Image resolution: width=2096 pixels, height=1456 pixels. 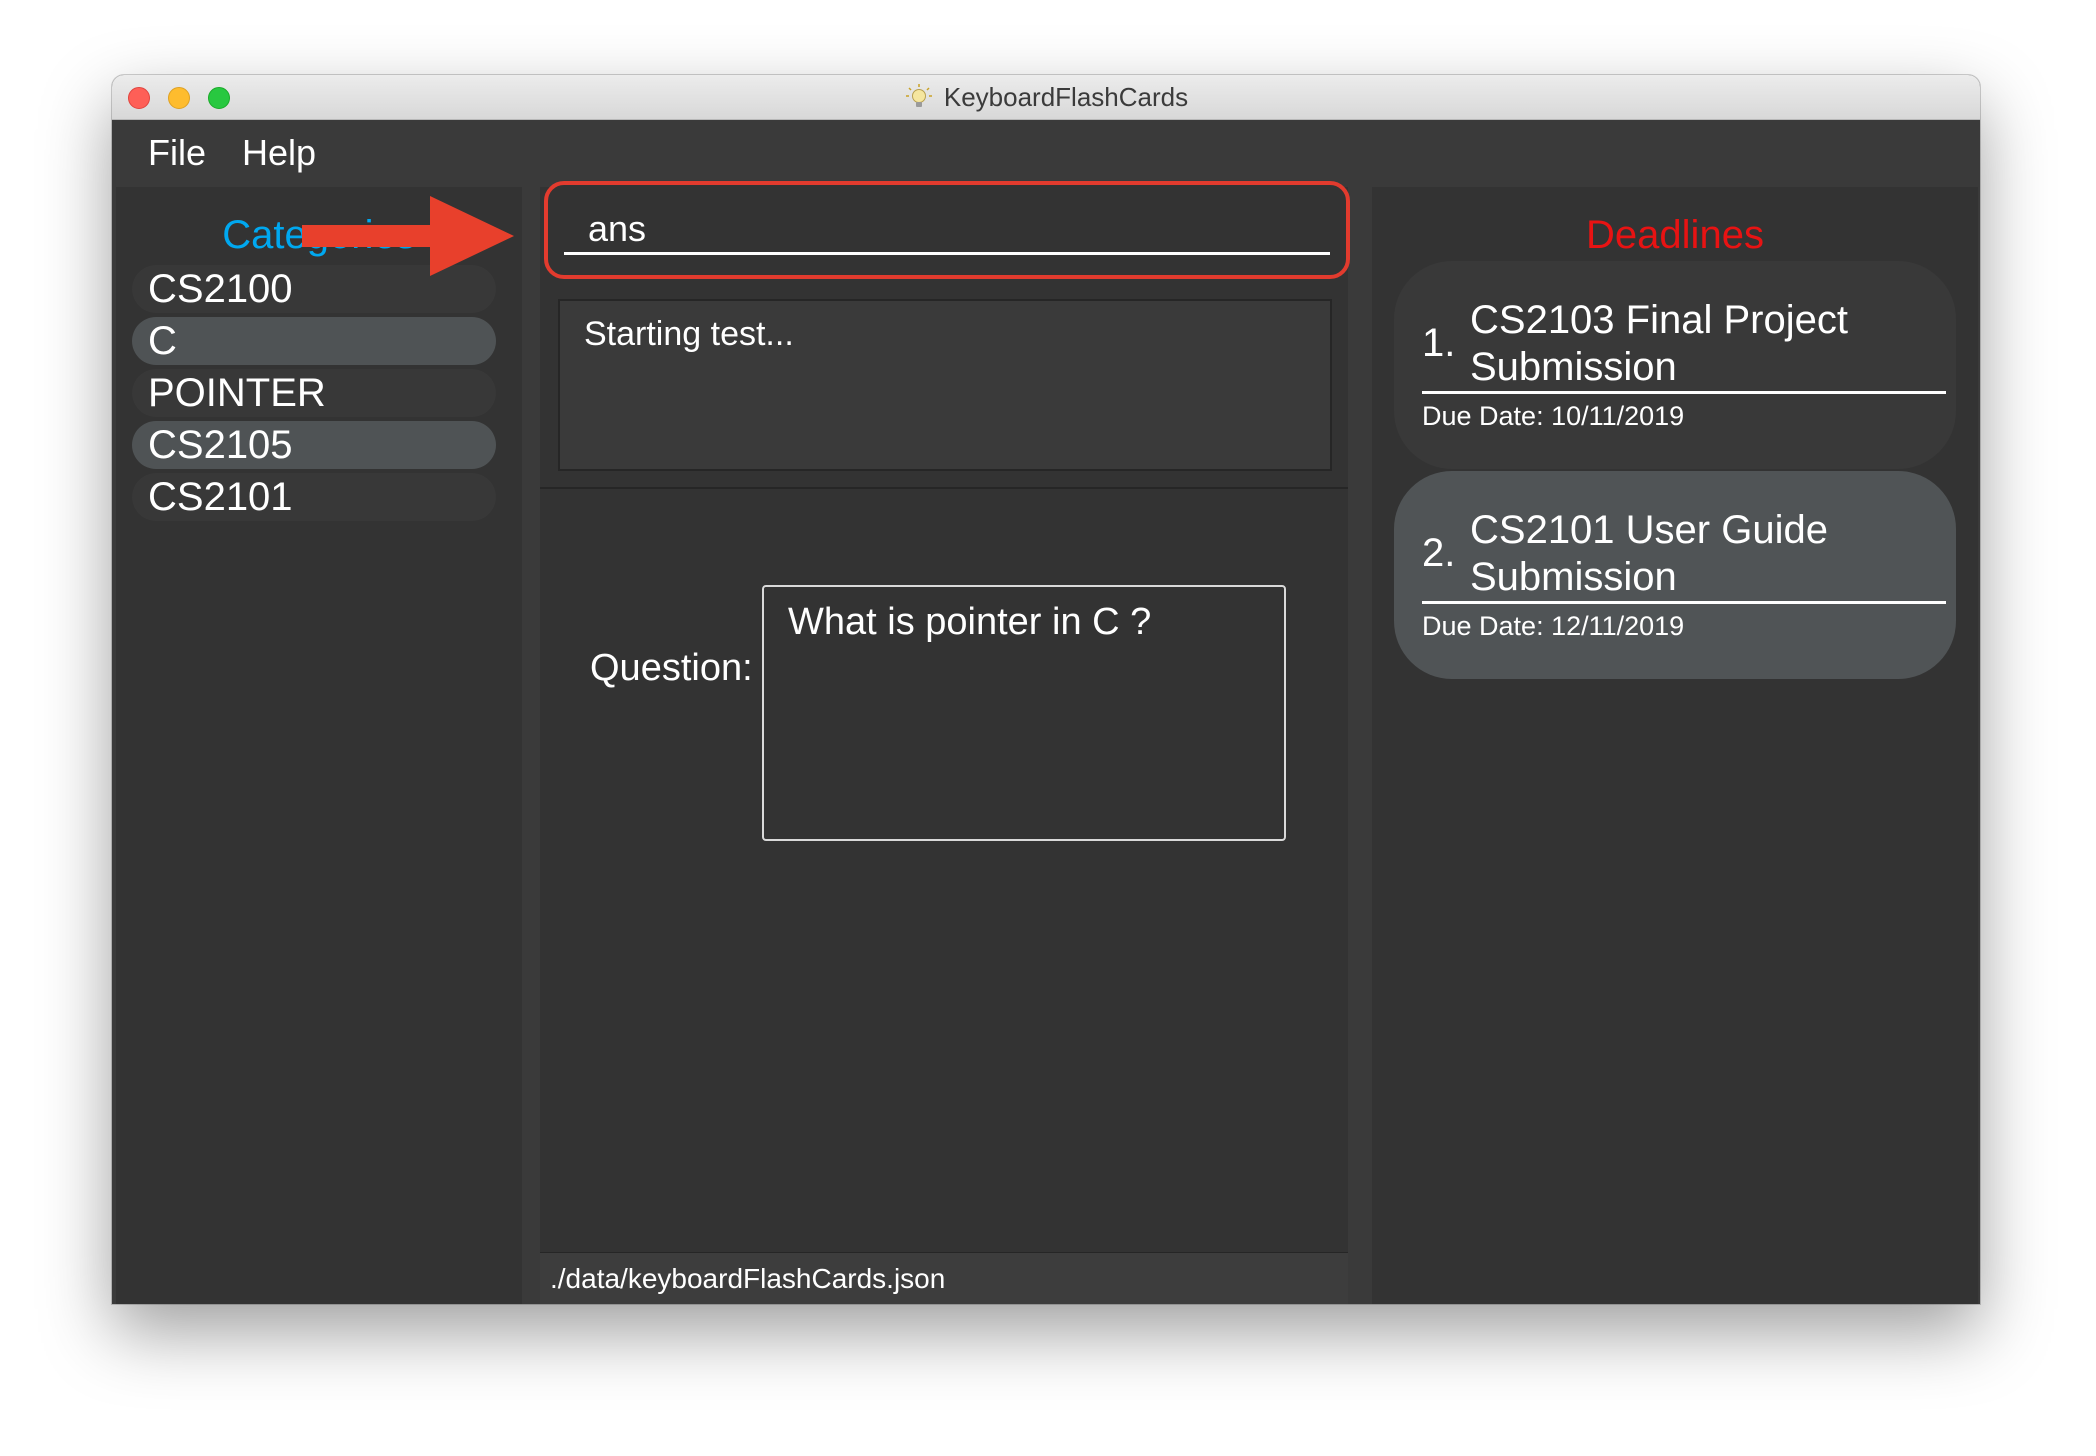 I want to click on deadlines-title: Deadlines, so click(x=1675, y=235).